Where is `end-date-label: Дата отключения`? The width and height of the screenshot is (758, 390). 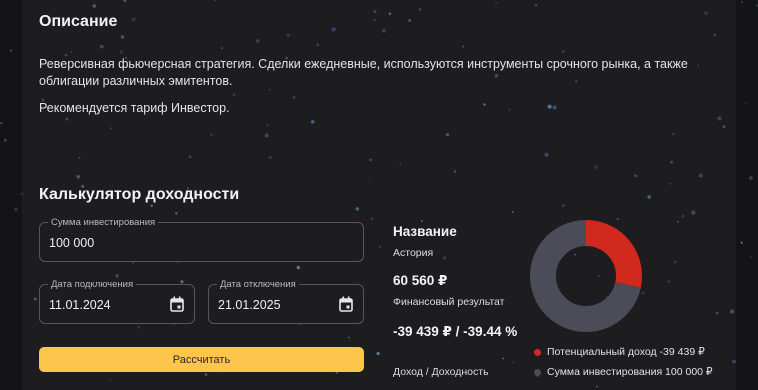
end-date-label: Дата отключения is located at coordinates (258, 285).